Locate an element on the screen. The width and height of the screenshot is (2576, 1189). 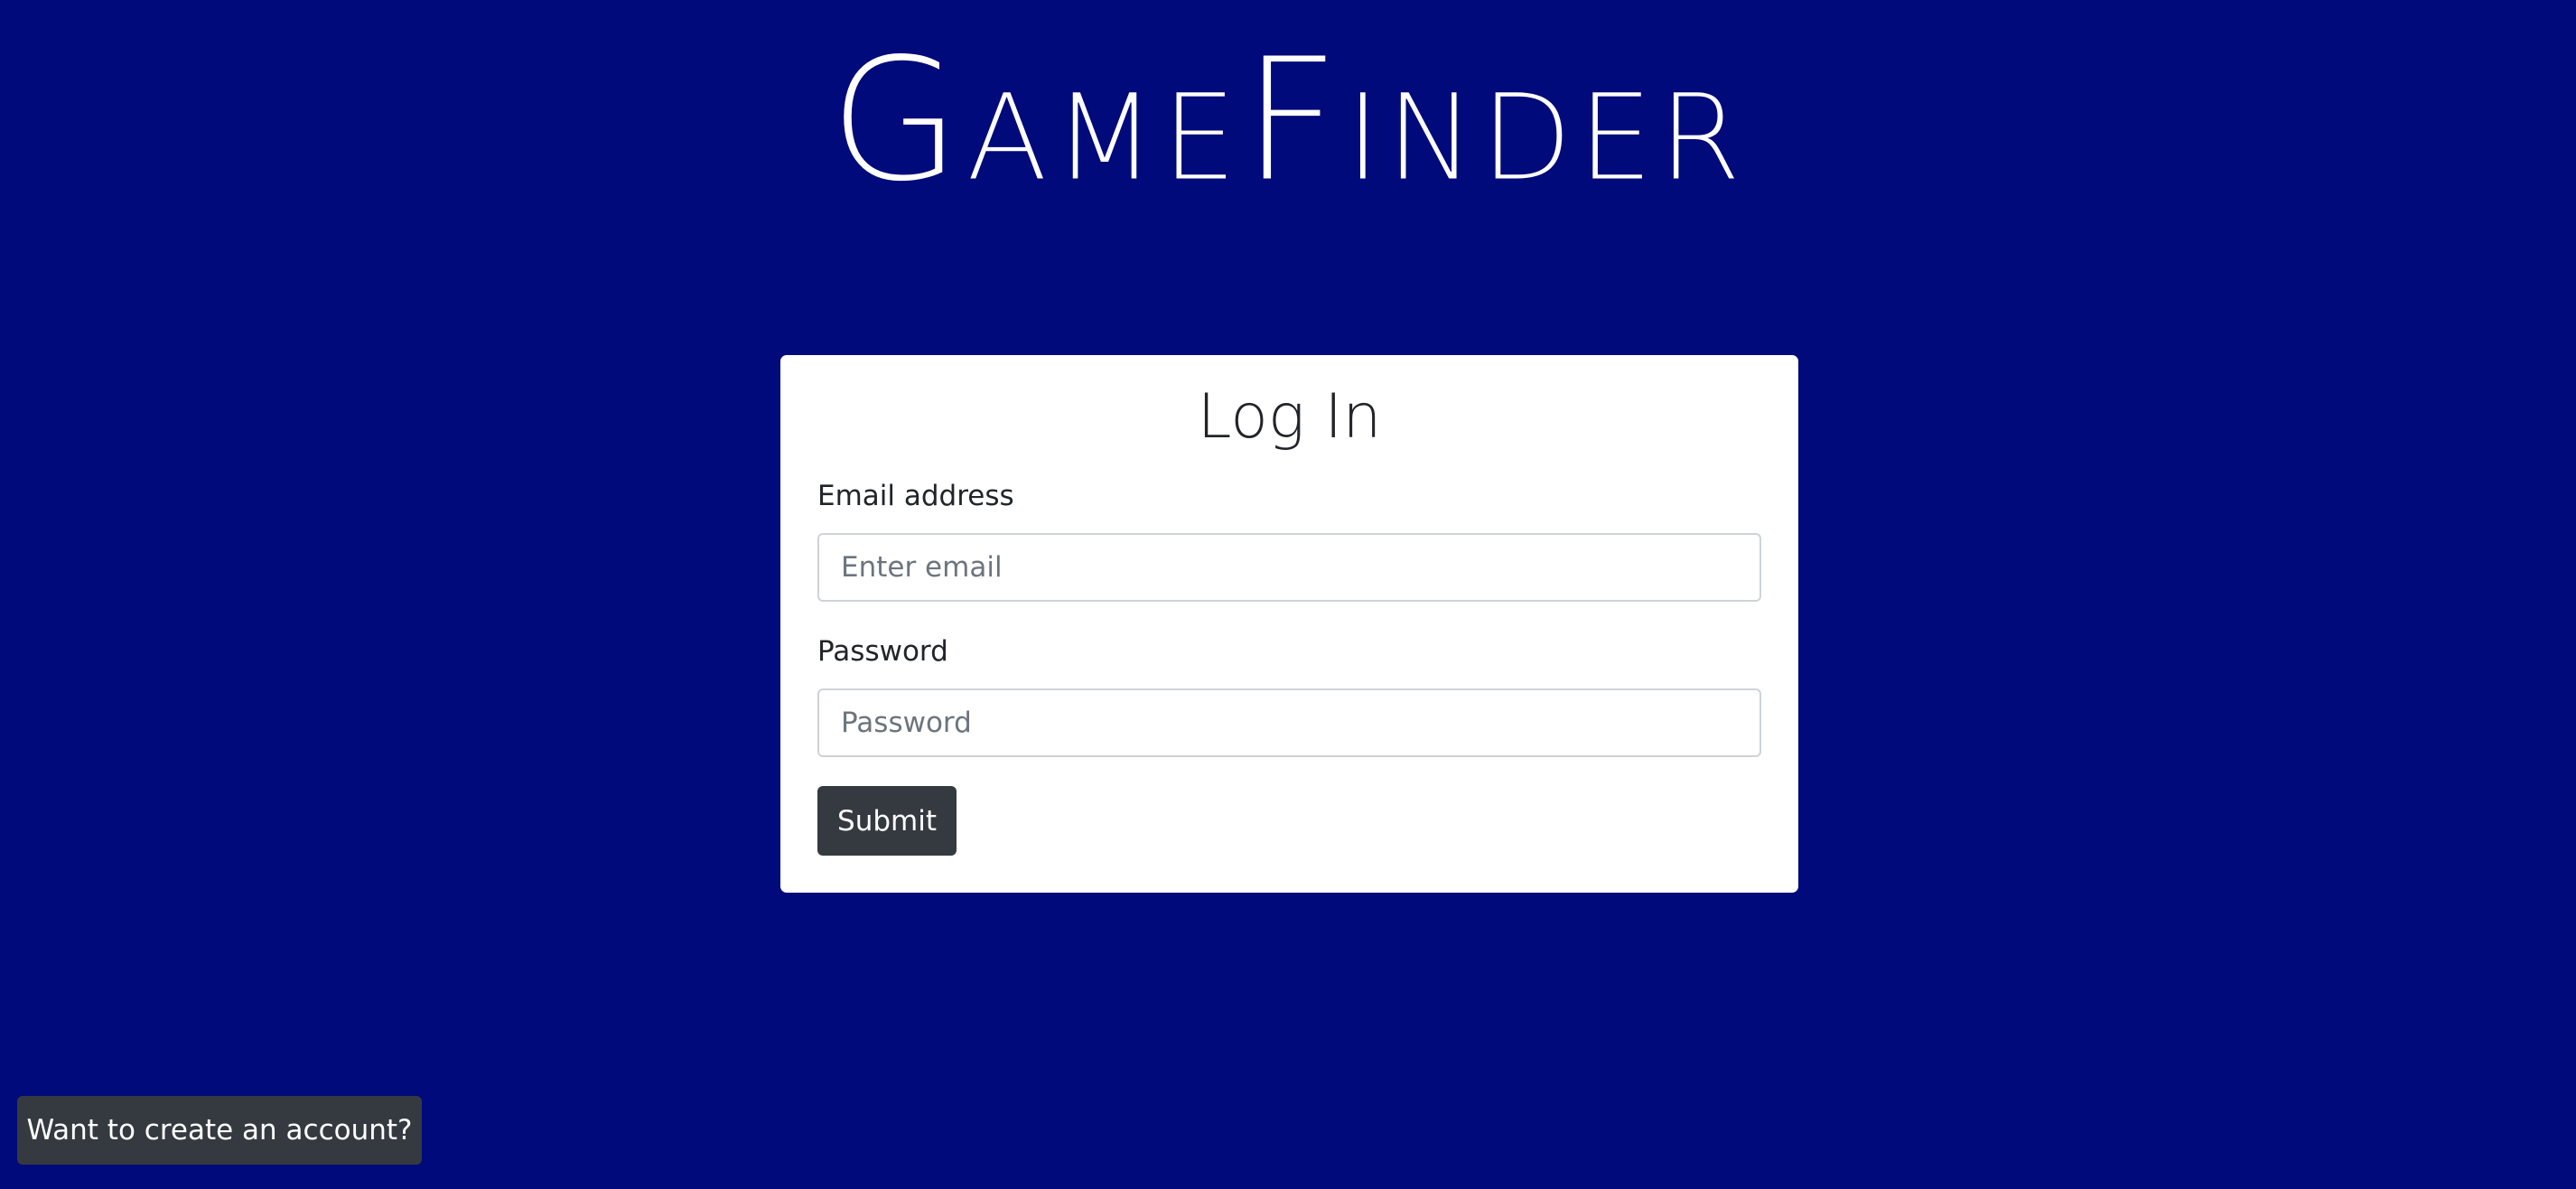
email-label: Email address is located at coordinates (915, 496).